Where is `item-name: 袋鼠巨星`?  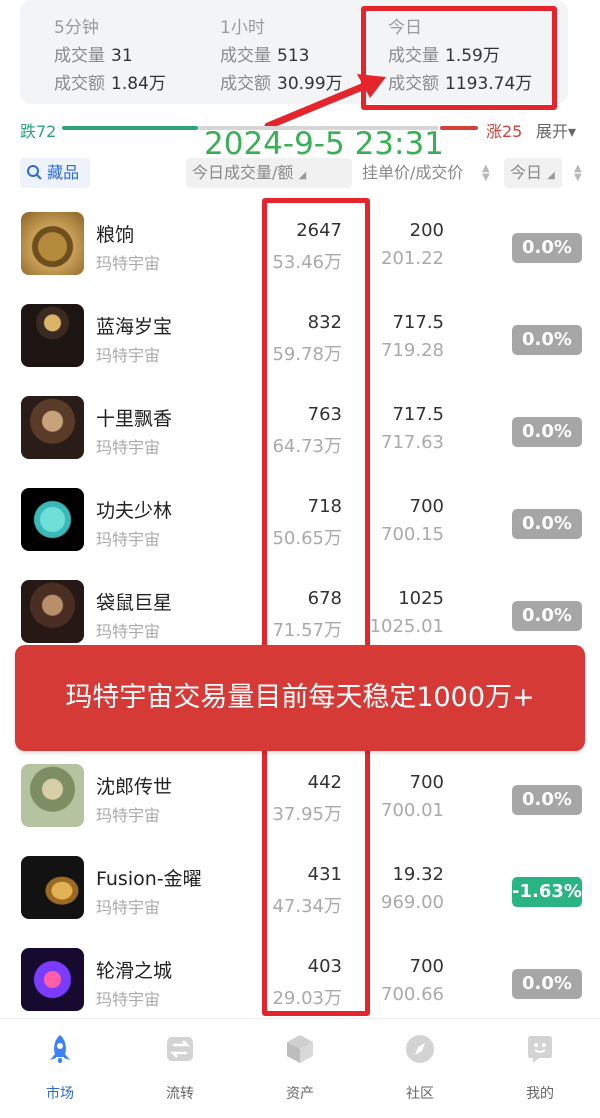 item-name: 袋鼠巨星 is located at coordinates (134, 603).